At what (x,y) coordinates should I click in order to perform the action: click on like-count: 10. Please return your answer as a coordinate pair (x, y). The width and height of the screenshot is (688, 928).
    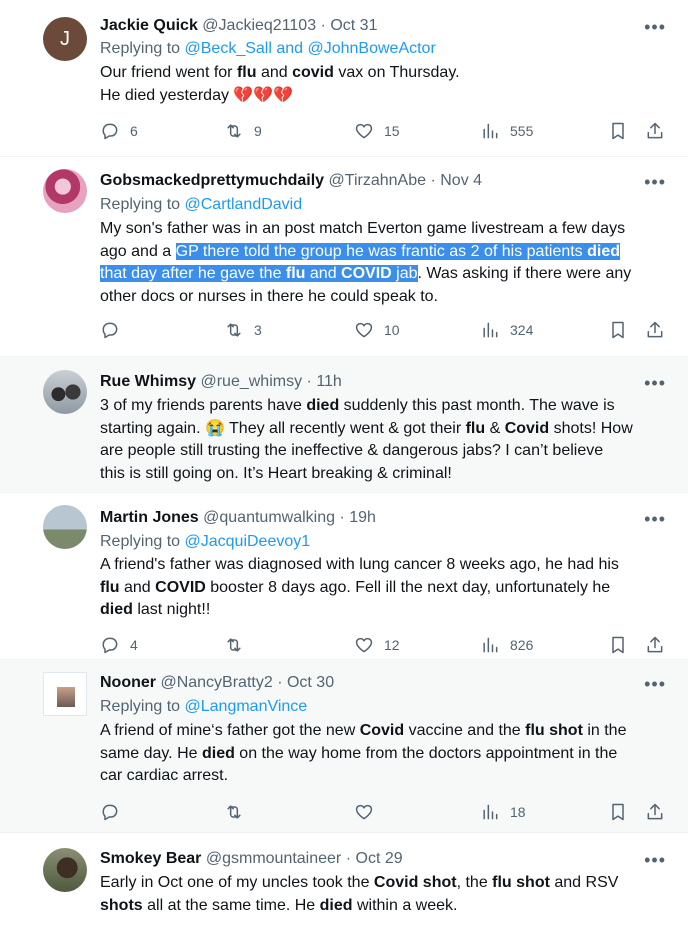
    Looking at the image, I should click on (392, 330).